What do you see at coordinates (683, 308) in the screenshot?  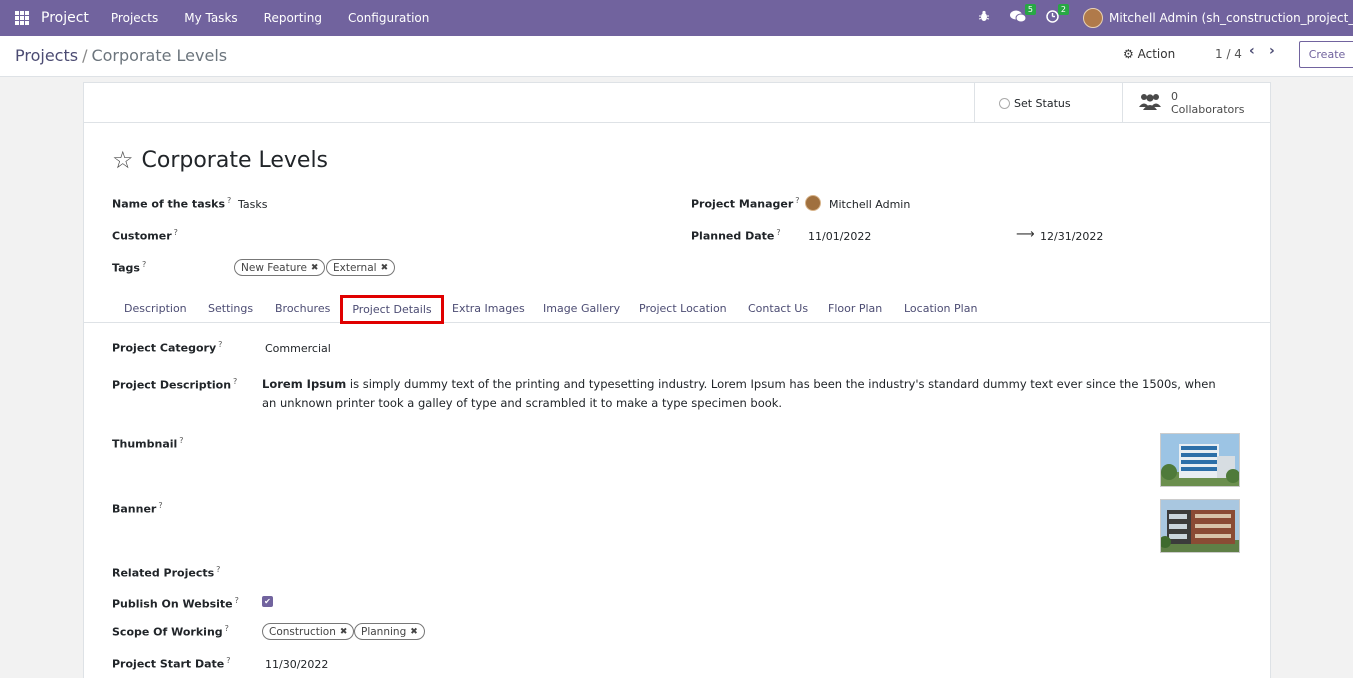 I see `tab-project-location: Project Location` at bounding box center [683, 308].